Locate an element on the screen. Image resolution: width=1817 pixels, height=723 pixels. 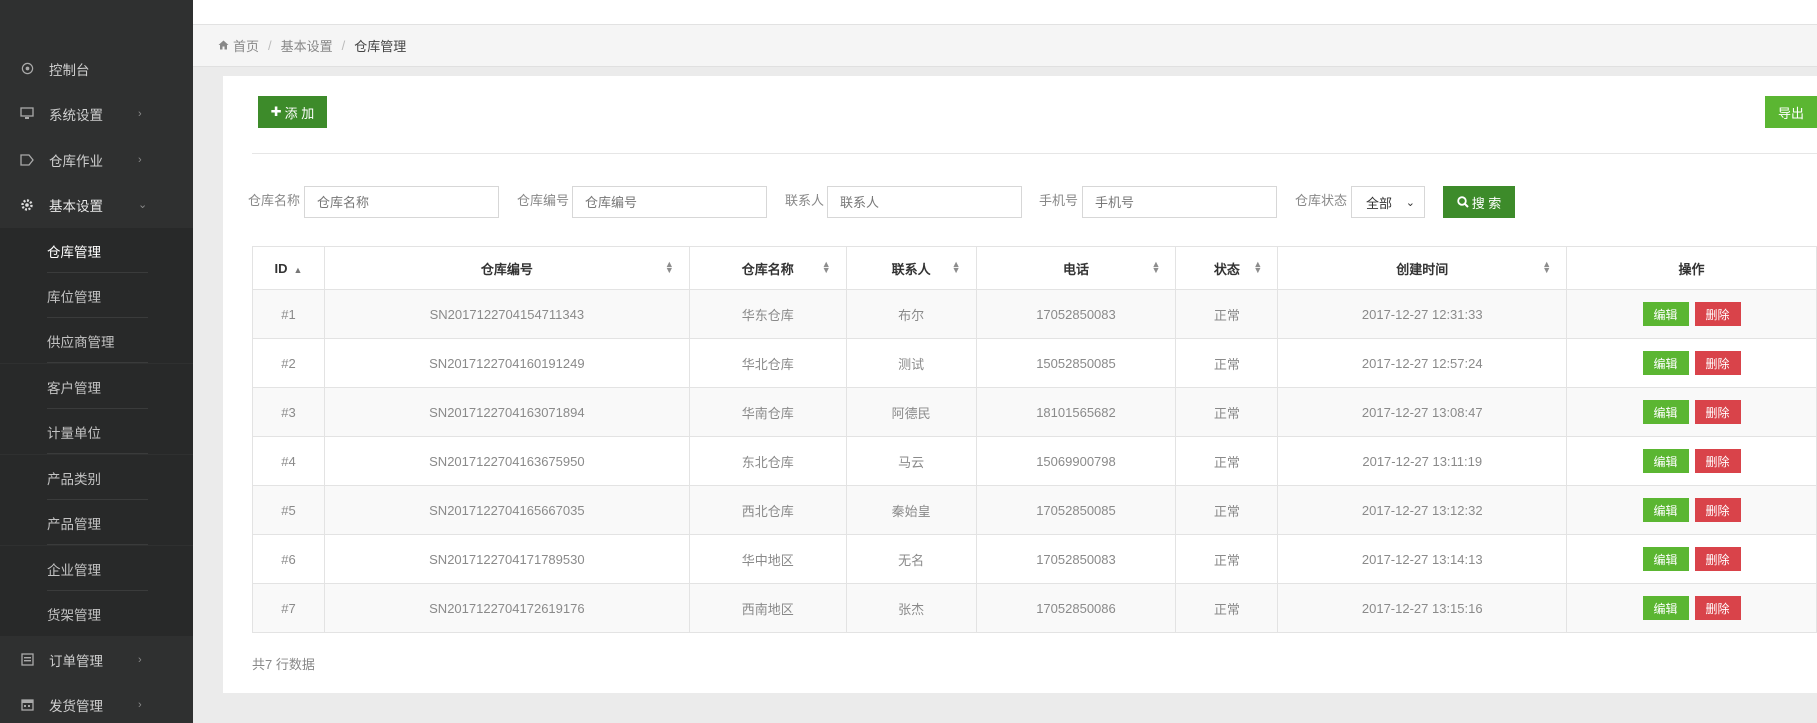
cell-id: #3 is located at coordinates (288, 412).